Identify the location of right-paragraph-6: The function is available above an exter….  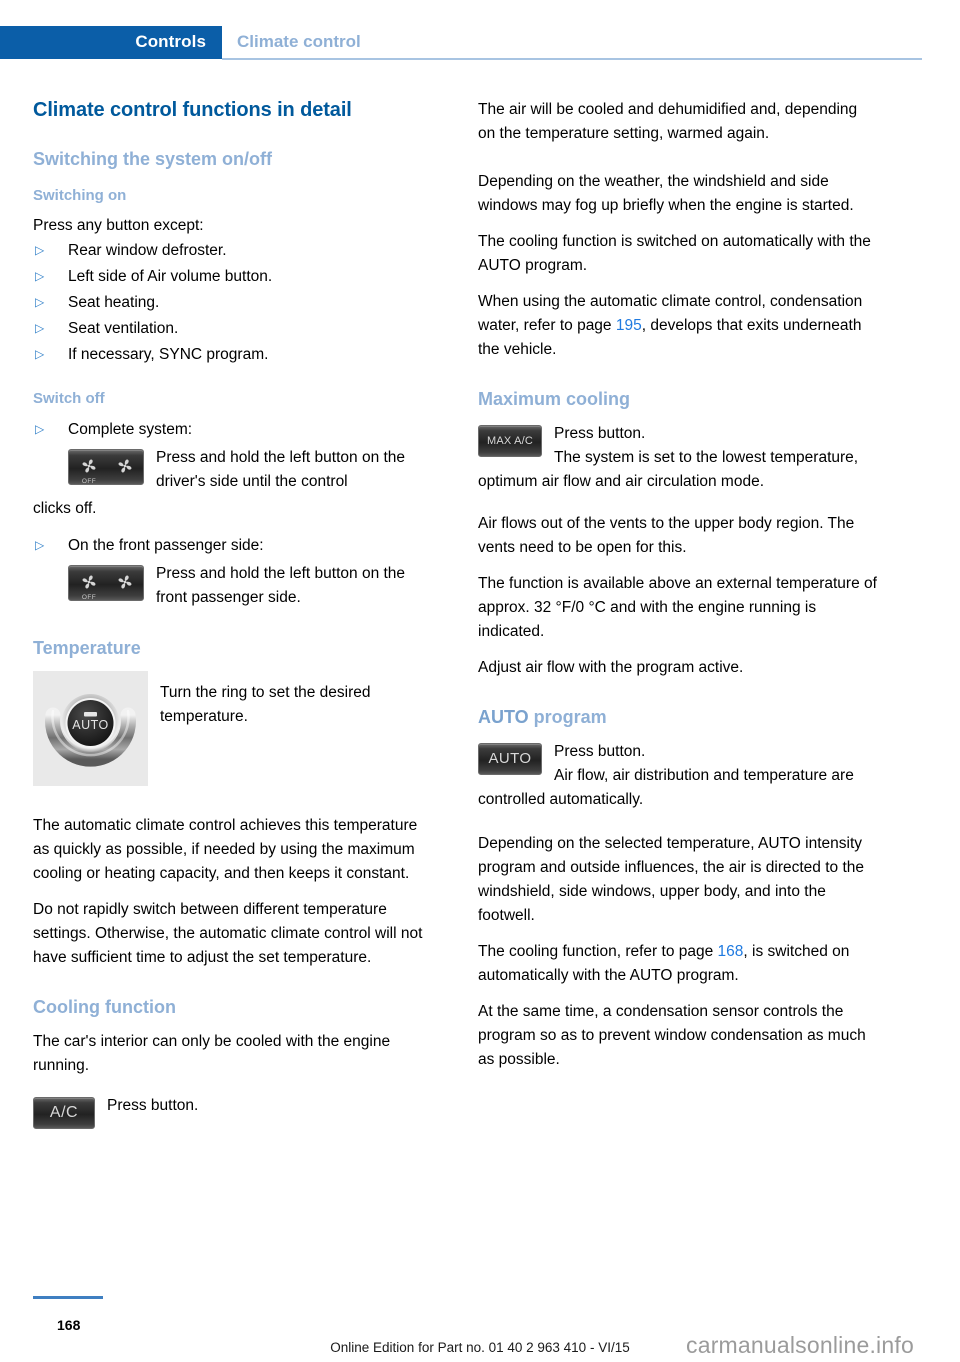
(677, 607).